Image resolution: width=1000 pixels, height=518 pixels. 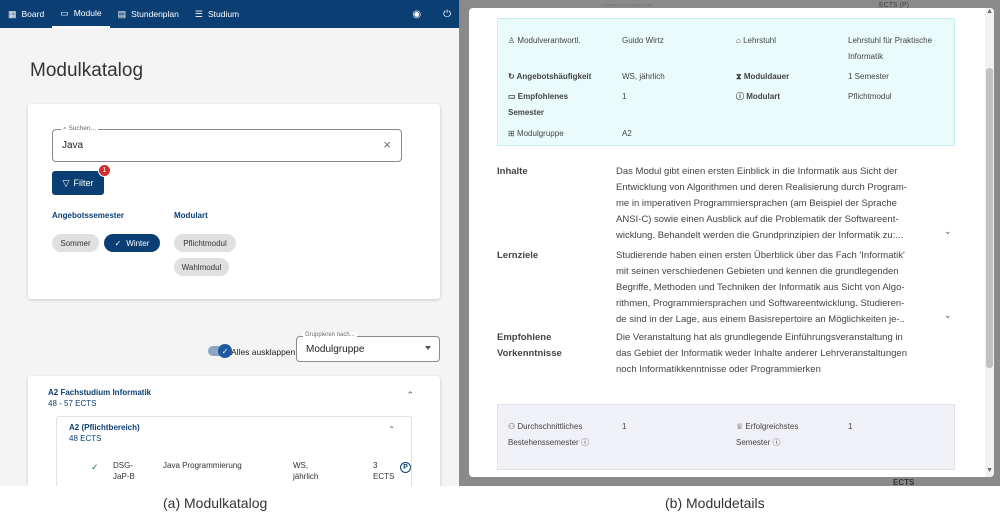 What do you see at coordinates (868, 76) in the screenshot?
I see `duration-value: 1 Semester` at bounding box center [868, 76].